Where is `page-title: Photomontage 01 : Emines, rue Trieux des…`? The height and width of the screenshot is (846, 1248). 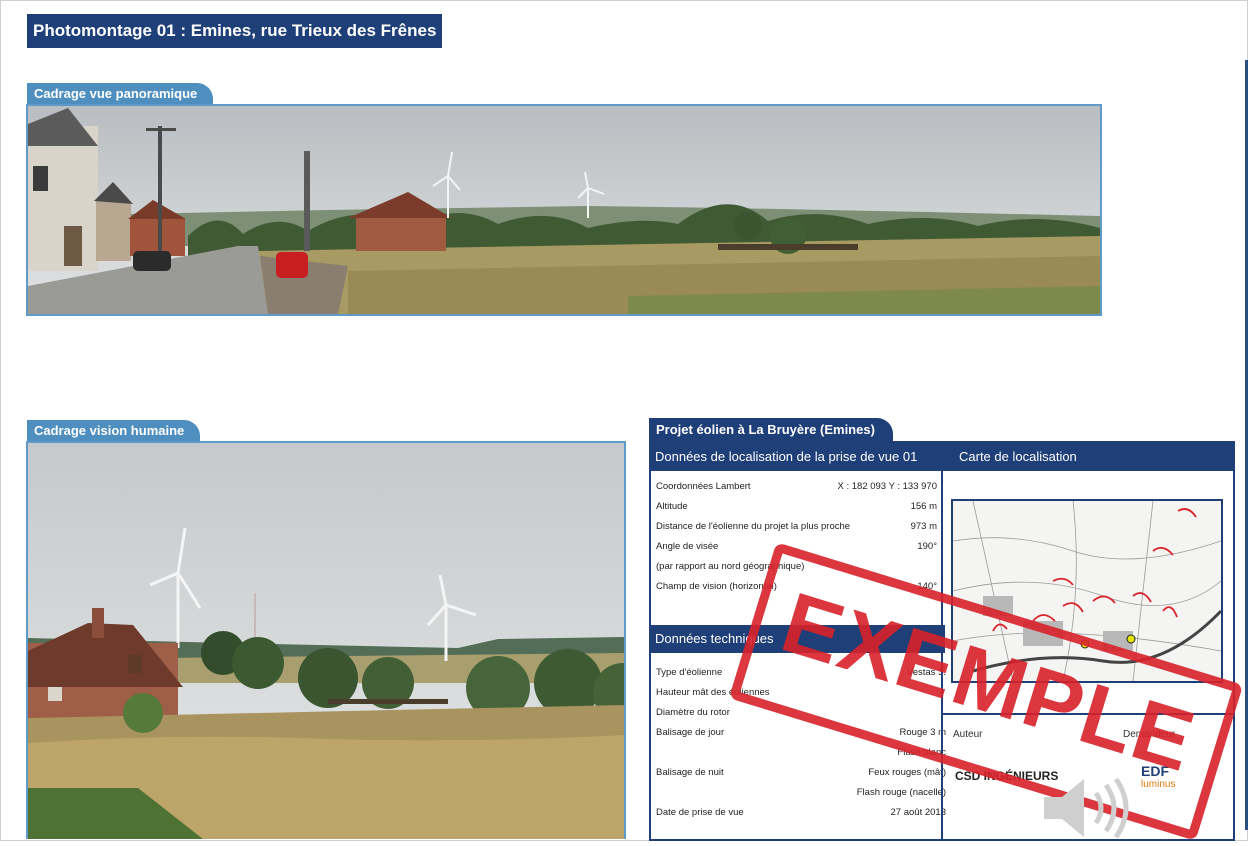 page-title: Photomontage 01 : Emines, rue Trieux des… is located at coordinates (235, 31).